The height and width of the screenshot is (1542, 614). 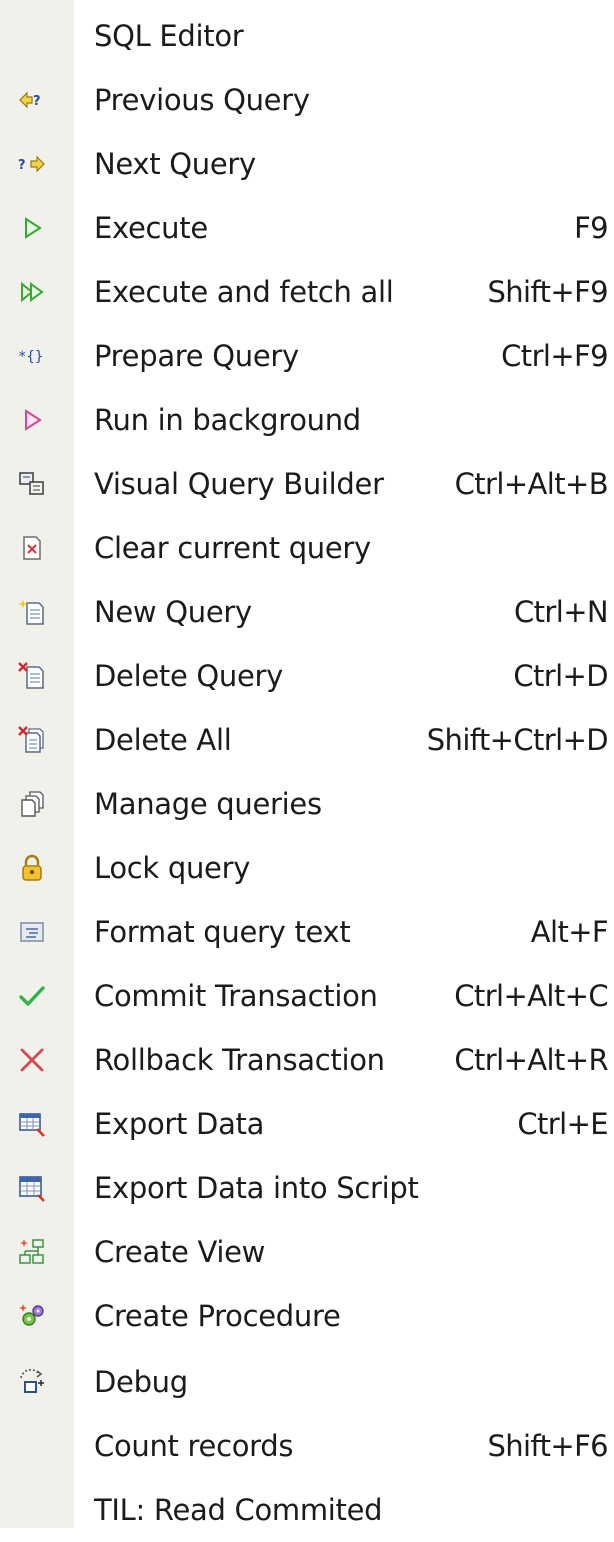 I want to click on export-data-icon, so click(x=32, y=1124).